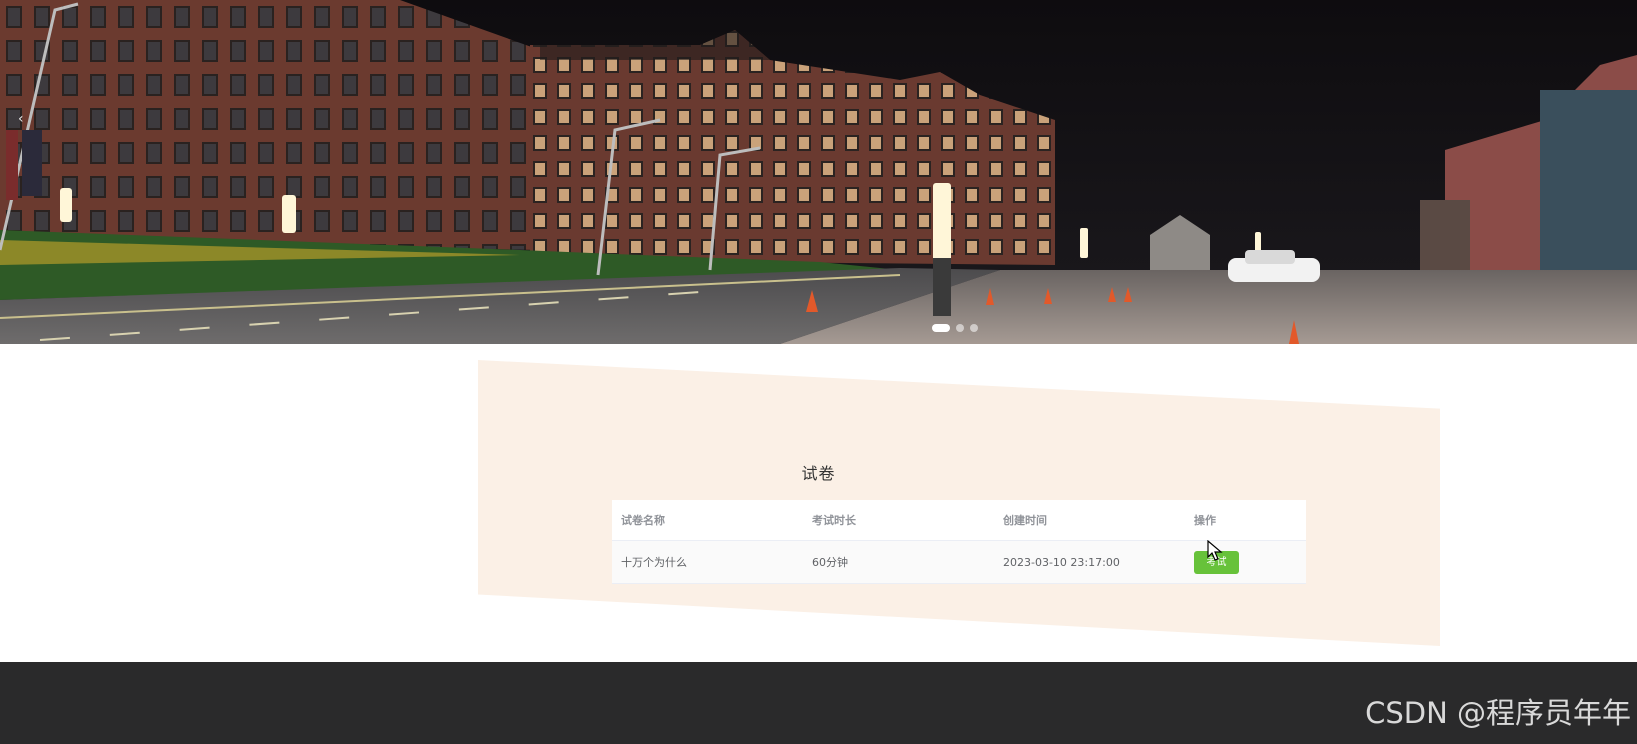  Describe the element at coordinates (654, 562) in the screenshot. I see `cell-name: 十万个为什么` at that location.